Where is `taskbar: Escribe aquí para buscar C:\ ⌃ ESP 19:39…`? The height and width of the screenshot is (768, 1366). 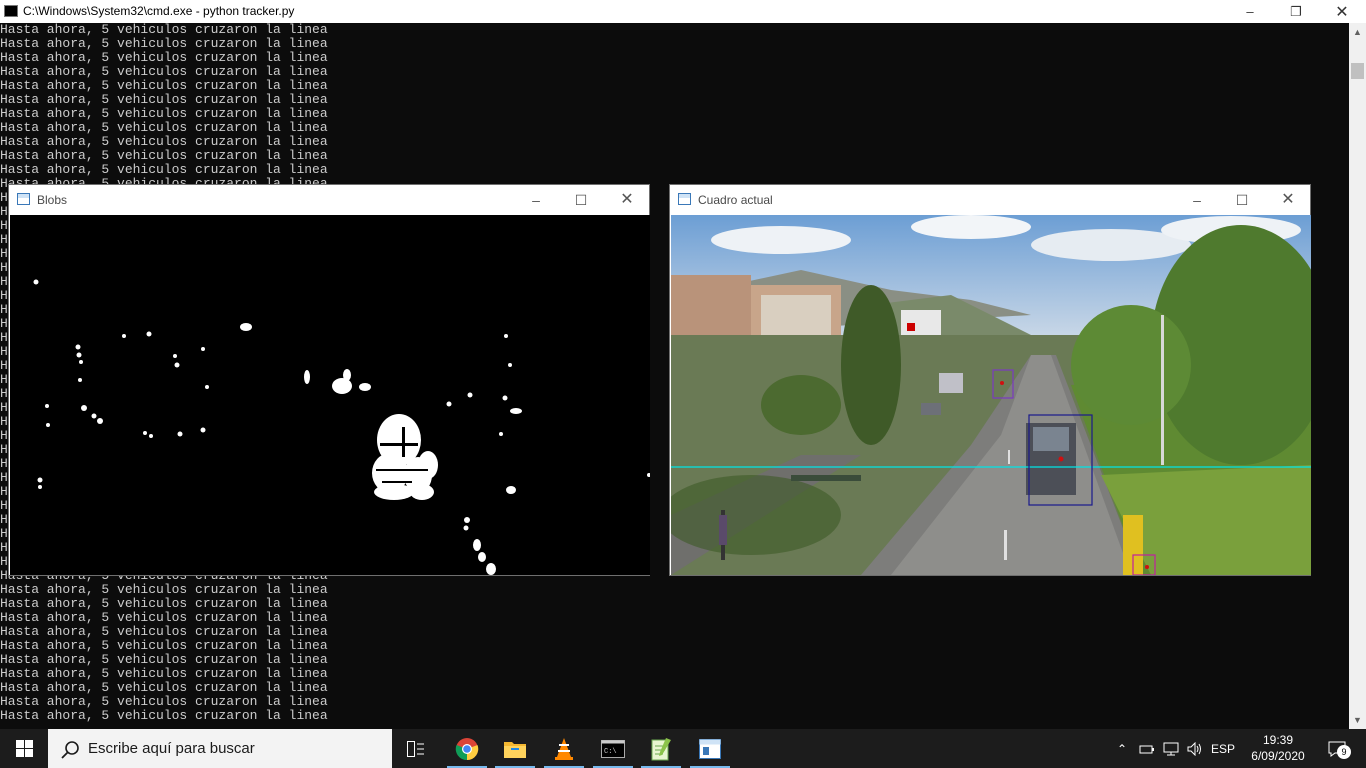
taskbar: Escribe aquí para buscar C:\ ⌃ ESP 19:39… is located at coordinates (683, 748).